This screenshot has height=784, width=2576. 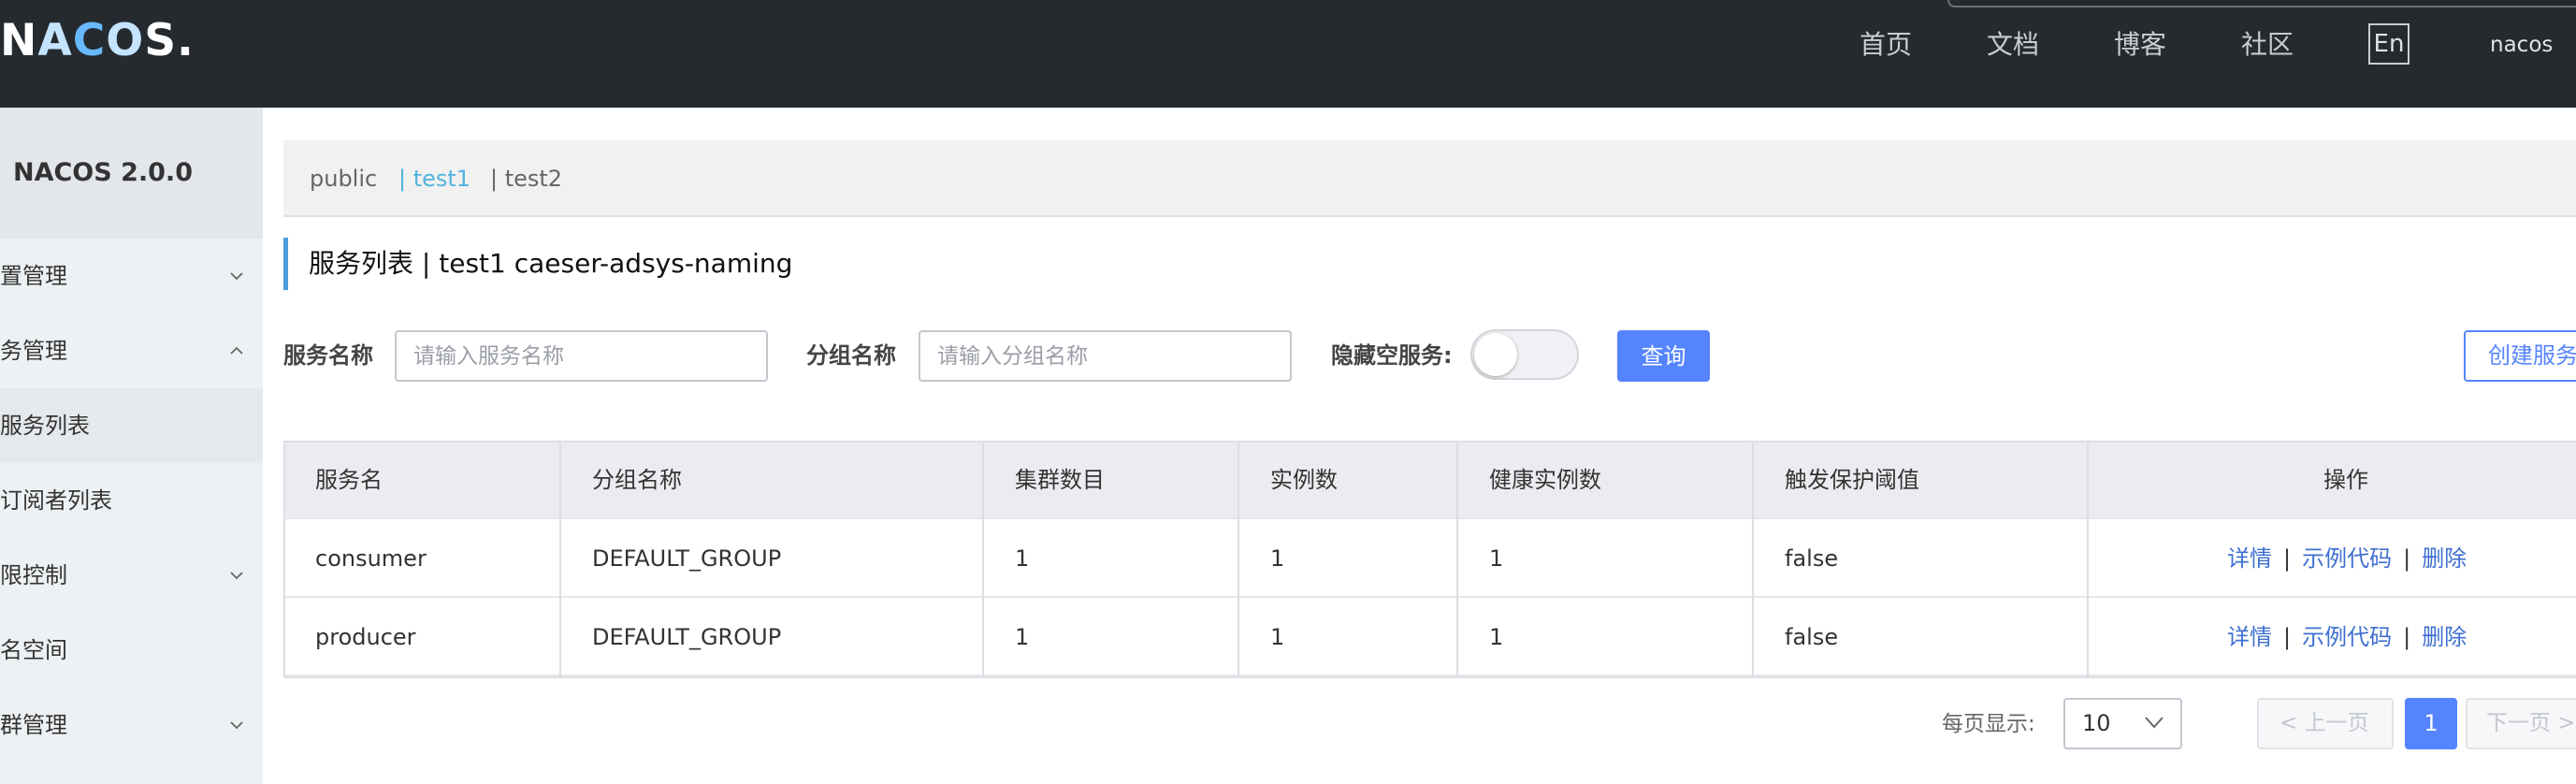 What do you see at coordinates (2521, 724) in the screenshot?
I see `next-page-button: 下一页 >` at bounding box center [2521, 724].